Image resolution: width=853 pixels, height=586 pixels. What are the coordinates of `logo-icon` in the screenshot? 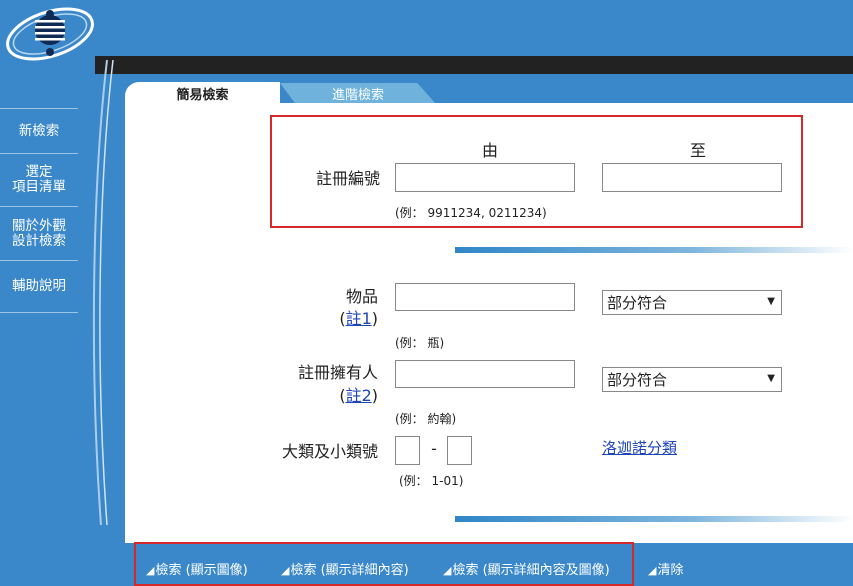 It's located at (50, 34).